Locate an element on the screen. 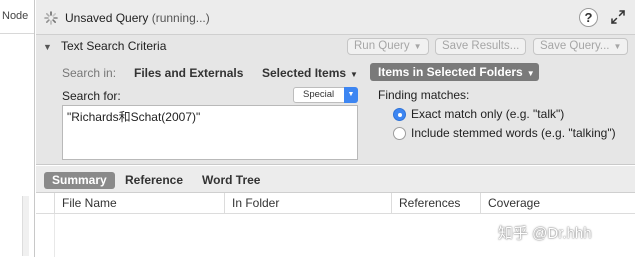  checkbox-column is located at coordinates (45, 235).